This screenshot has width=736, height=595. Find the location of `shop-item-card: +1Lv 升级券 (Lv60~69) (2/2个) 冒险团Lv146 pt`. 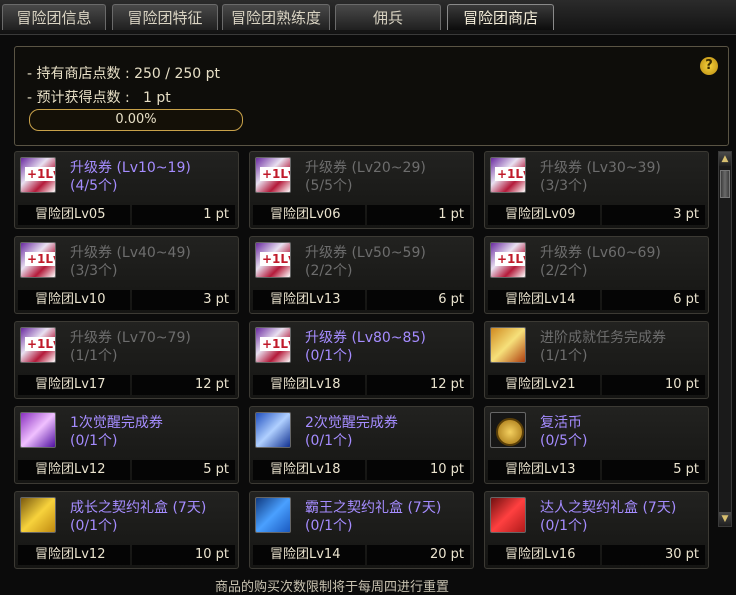

shop-item-card: +1Lv 升级券 (Lv60~69) (2/2个) 冒险团Lv146 pt is located at coordinates (596, 275).